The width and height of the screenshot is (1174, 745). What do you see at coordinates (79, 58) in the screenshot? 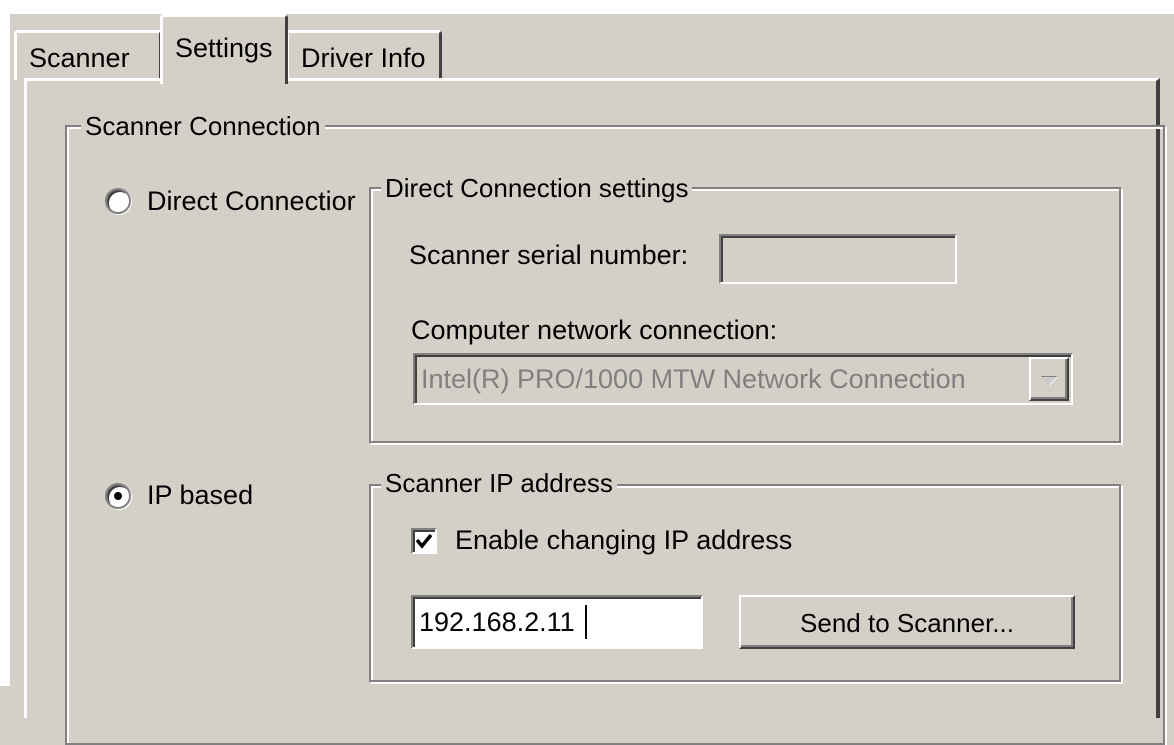
I see `tab-scanner-label: Scanner` at bounding box center [79, 58].